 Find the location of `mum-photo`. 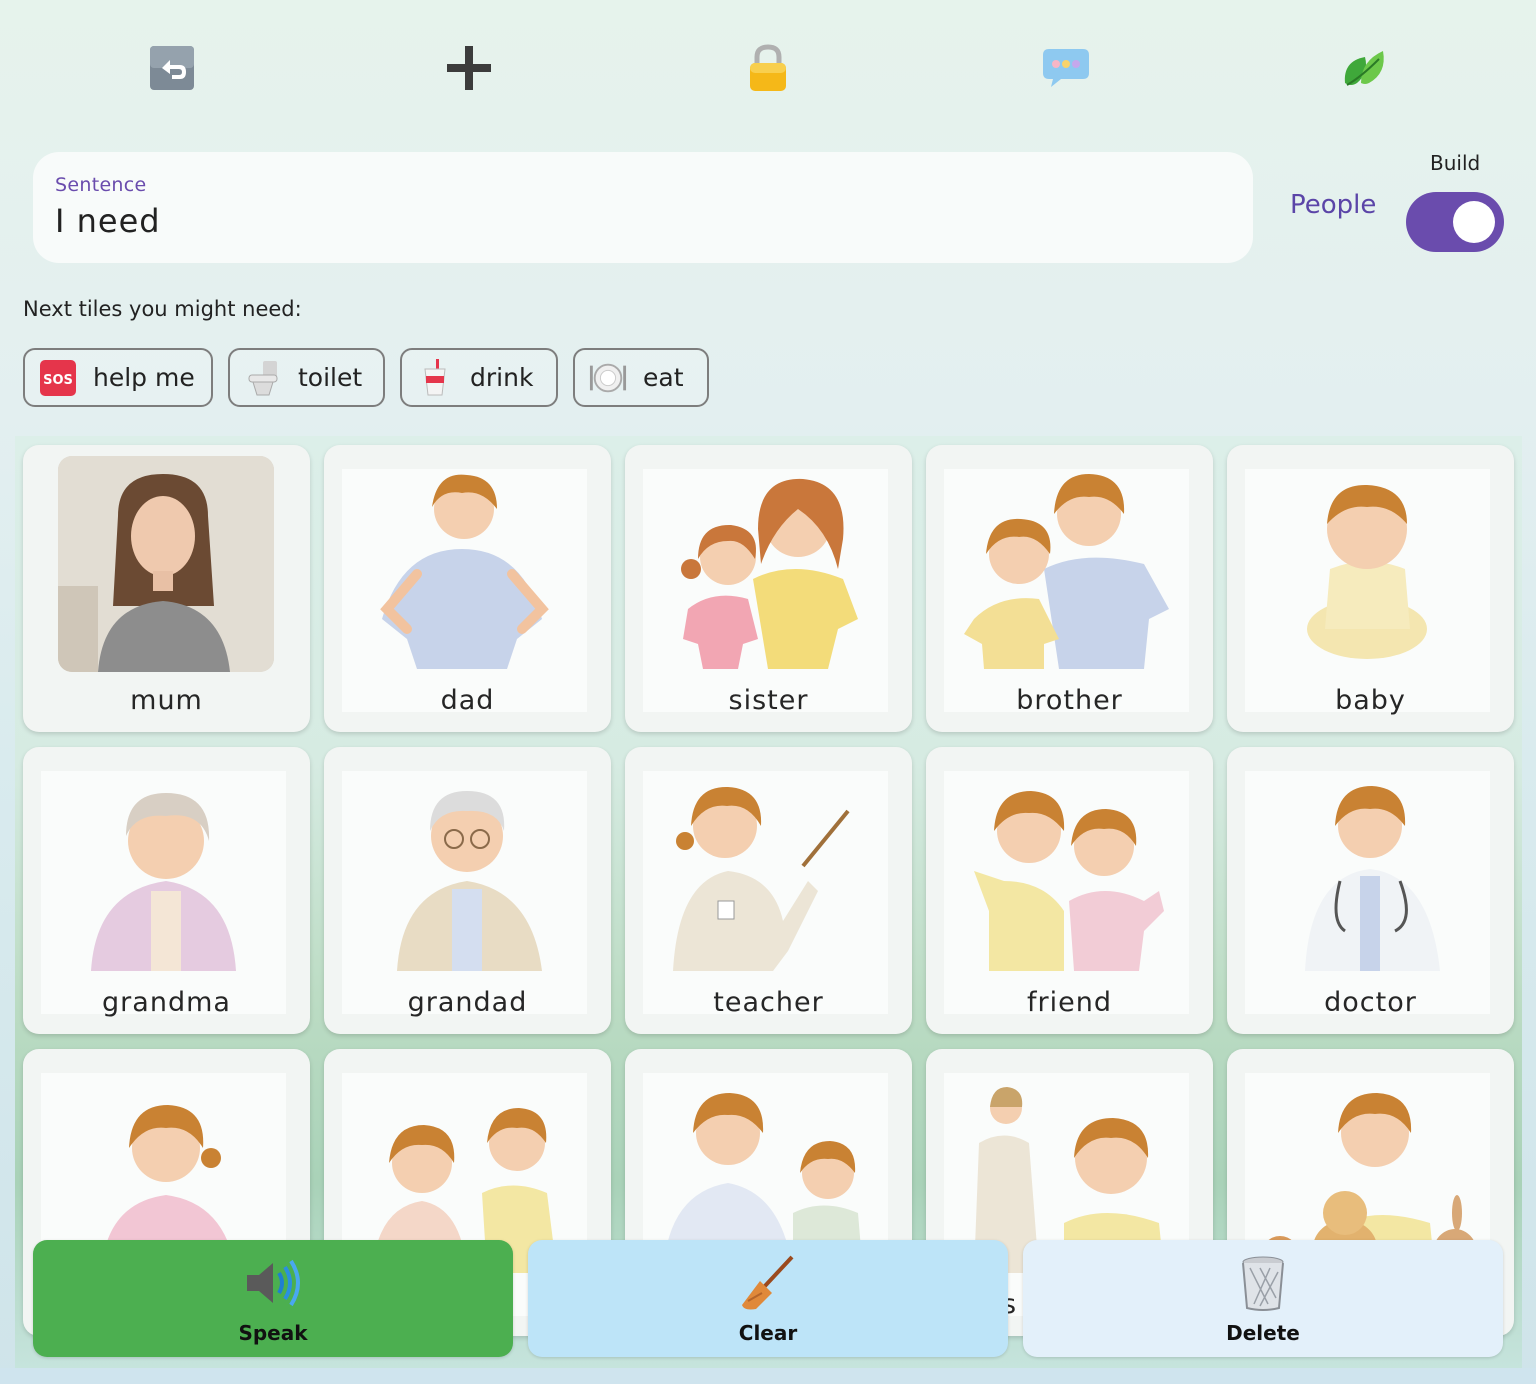

mum-photo is located at coordinates (166, 564).